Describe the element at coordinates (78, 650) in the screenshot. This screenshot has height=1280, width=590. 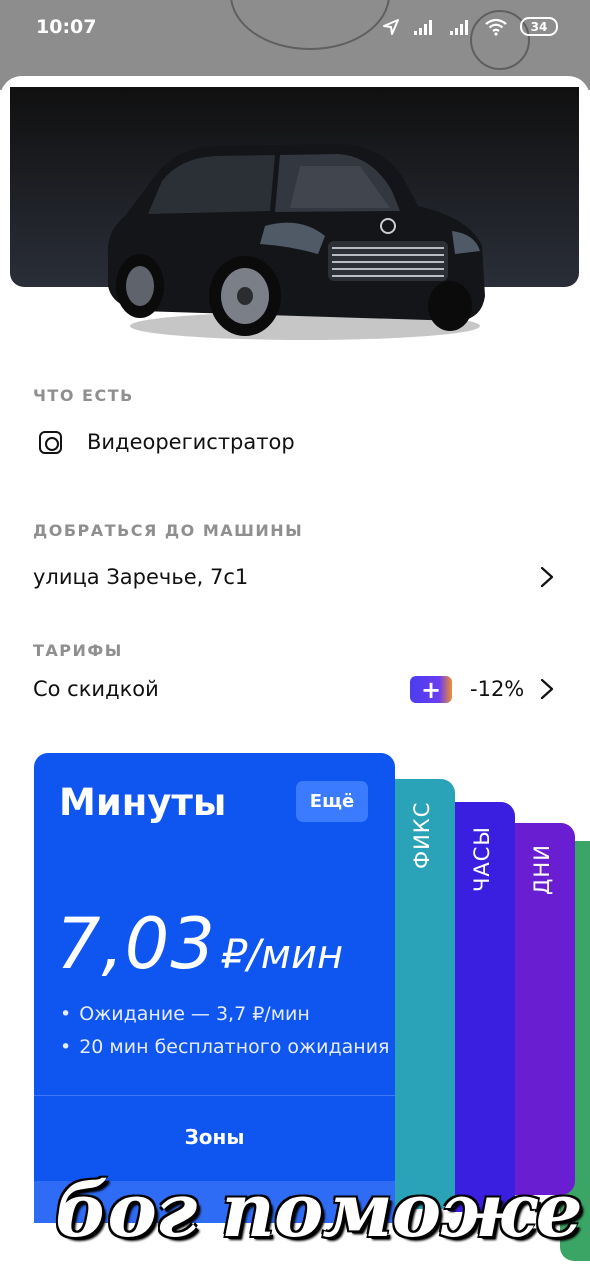
I see `tariffs-section-title: ТАРИФЫ` at that location.